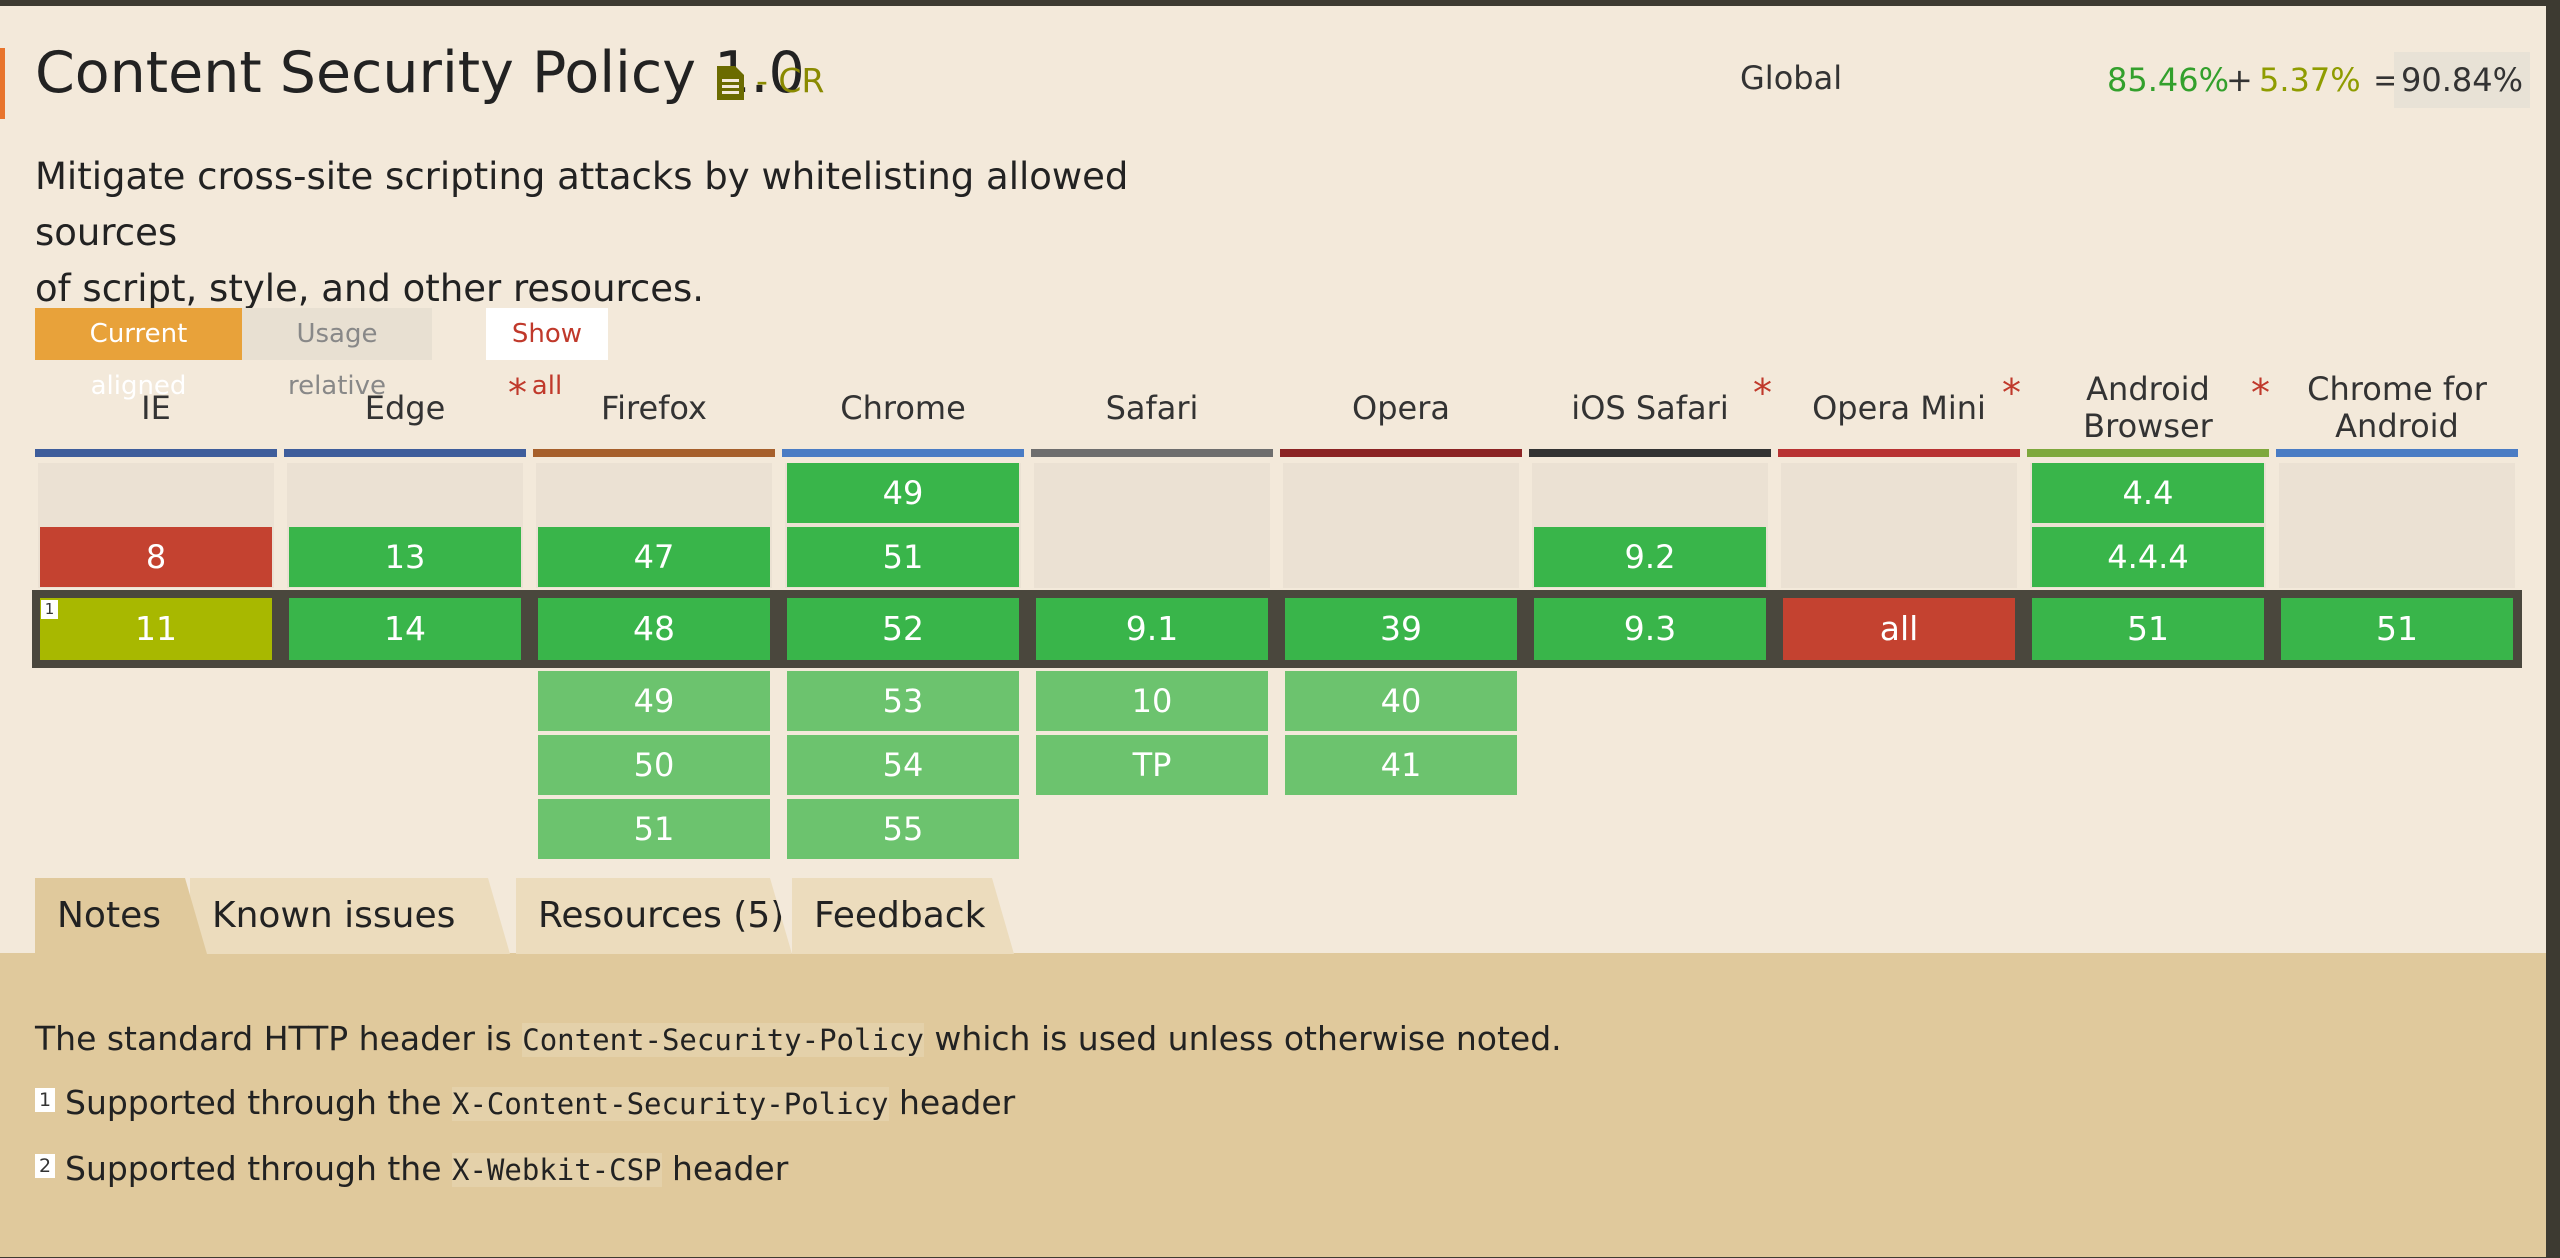  What do you see at coordinates (2148, 453) in the screenshot?
I see `browser-bar-android-browser` at bounding box center [2148, 453].